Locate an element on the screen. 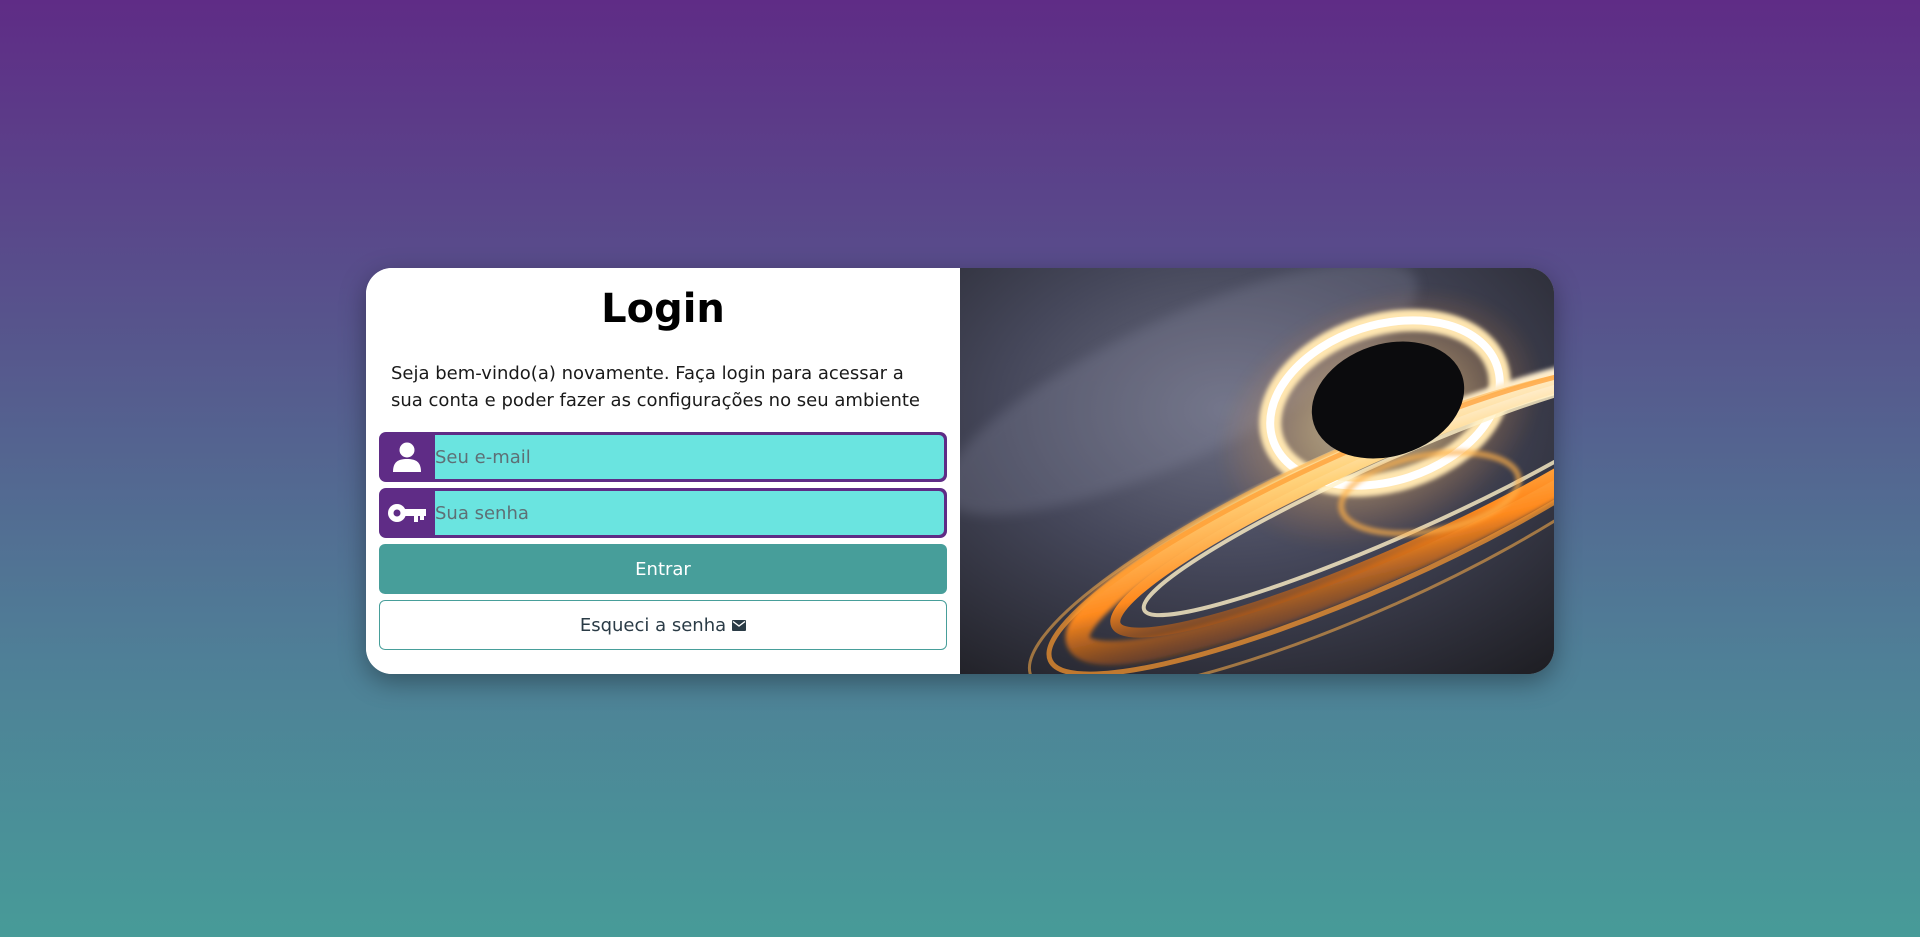  forgot-password-button: Esqueci a senha is located at coordinates (663, 625).